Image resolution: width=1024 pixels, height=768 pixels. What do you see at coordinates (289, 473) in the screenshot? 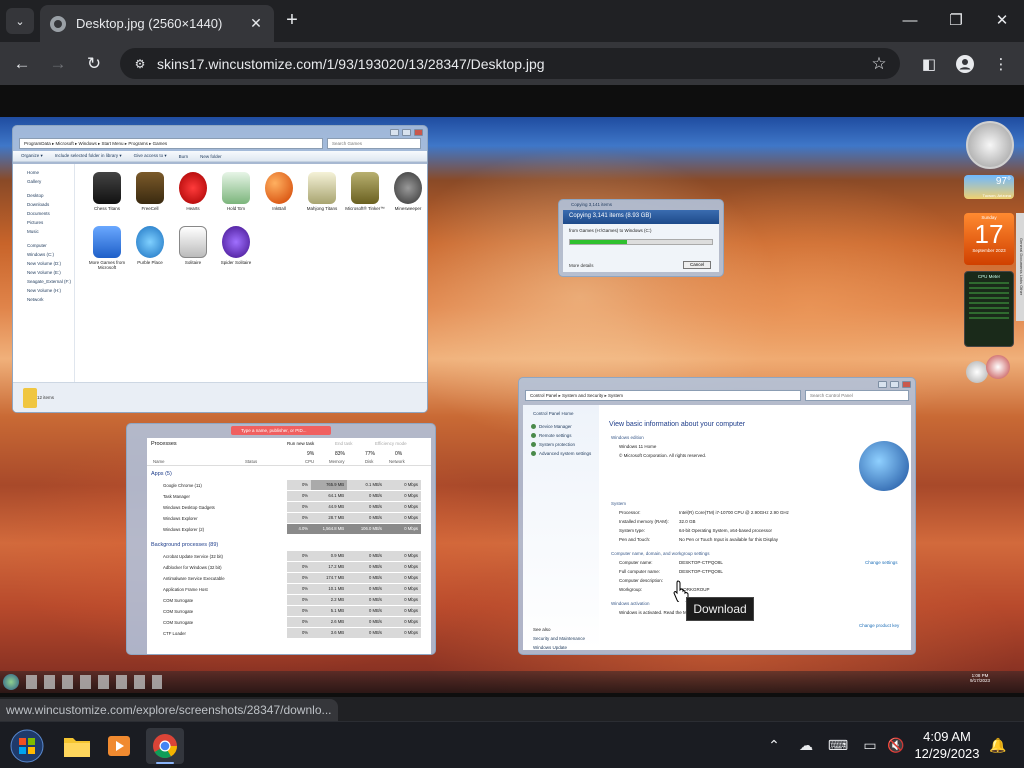
I see `process-group-label: Apps (5)` at bounding box center [289, 473].